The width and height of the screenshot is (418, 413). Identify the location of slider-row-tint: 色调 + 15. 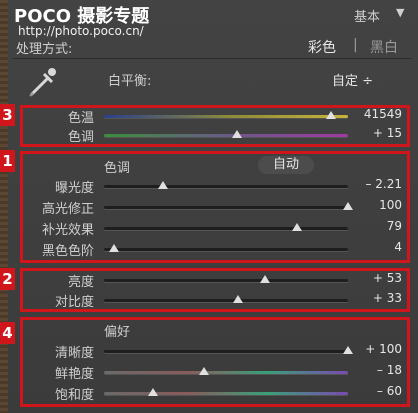
(209, 136).